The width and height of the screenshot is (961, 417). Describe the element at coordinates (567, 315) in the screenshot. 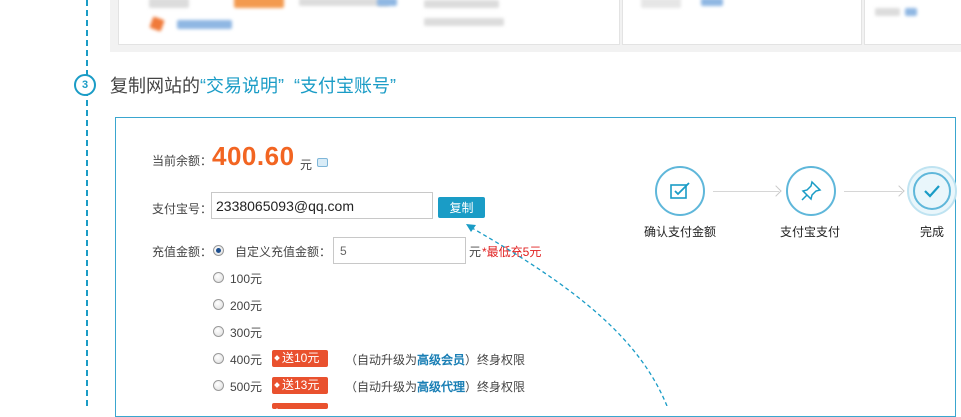

I see `pointer-arrow` at that location.